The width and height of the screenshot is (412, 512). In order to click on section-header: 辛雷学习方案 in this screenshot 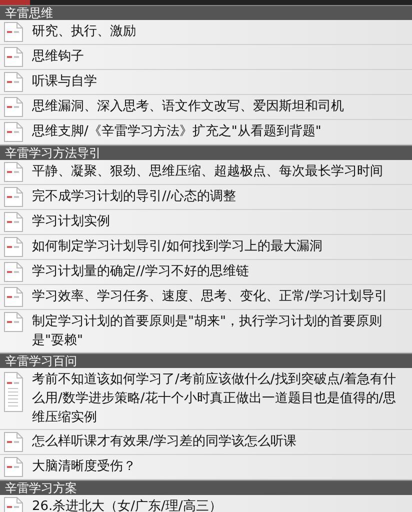, I will do `click(206, 487)`.